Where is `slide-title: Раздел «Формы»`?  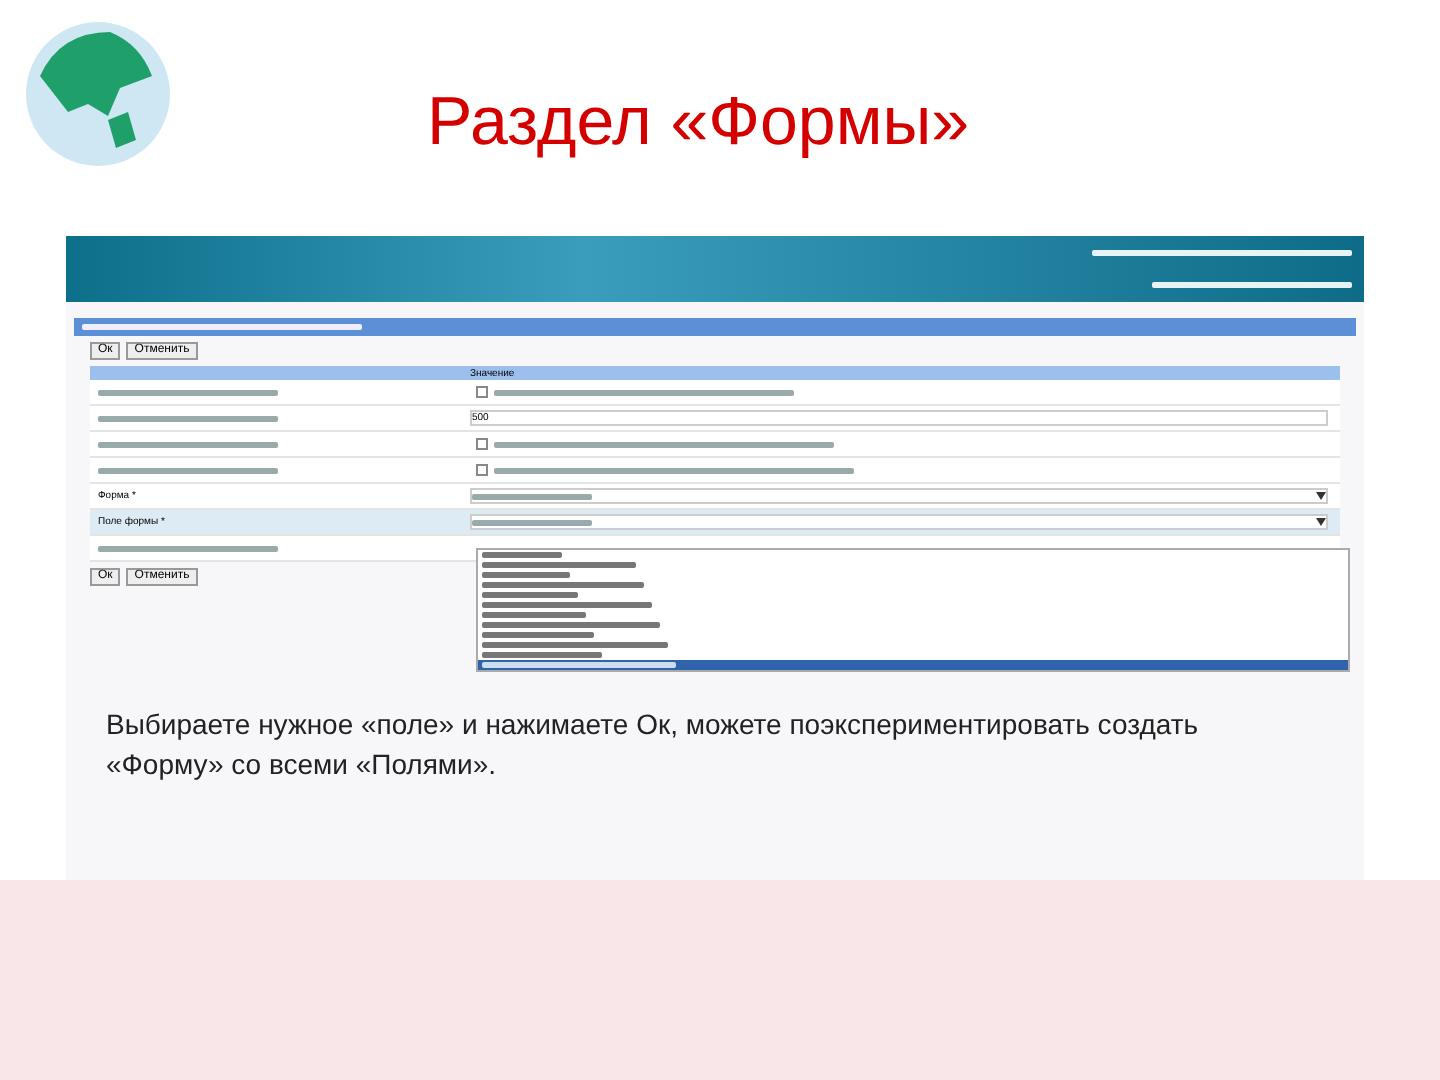
slide-title: Раздел «Формы» is located at coordinates (698, 123).